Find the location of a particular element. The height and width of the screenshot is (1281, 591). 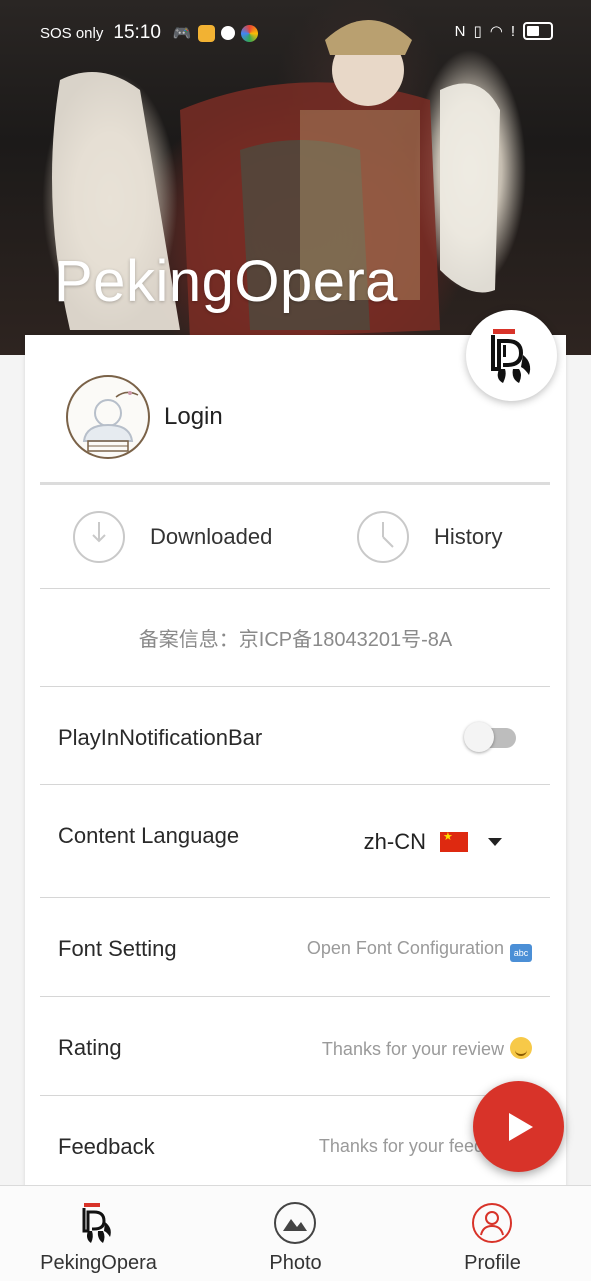

rating-hint: Thanks for your review is located at coordinates (427, 1048).